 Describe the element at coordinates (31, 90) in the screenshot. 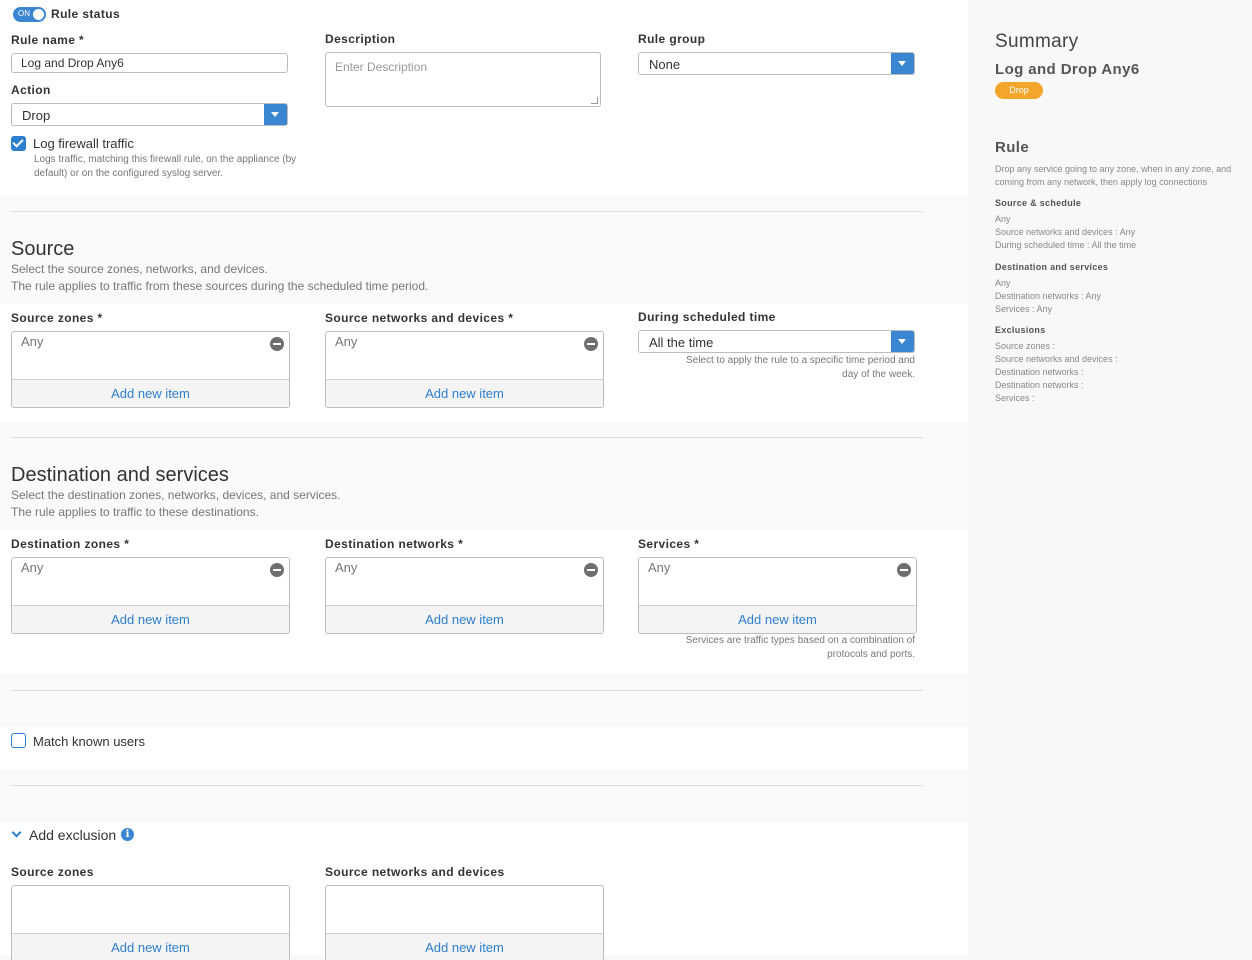

I see `action-label: Action` at that location.